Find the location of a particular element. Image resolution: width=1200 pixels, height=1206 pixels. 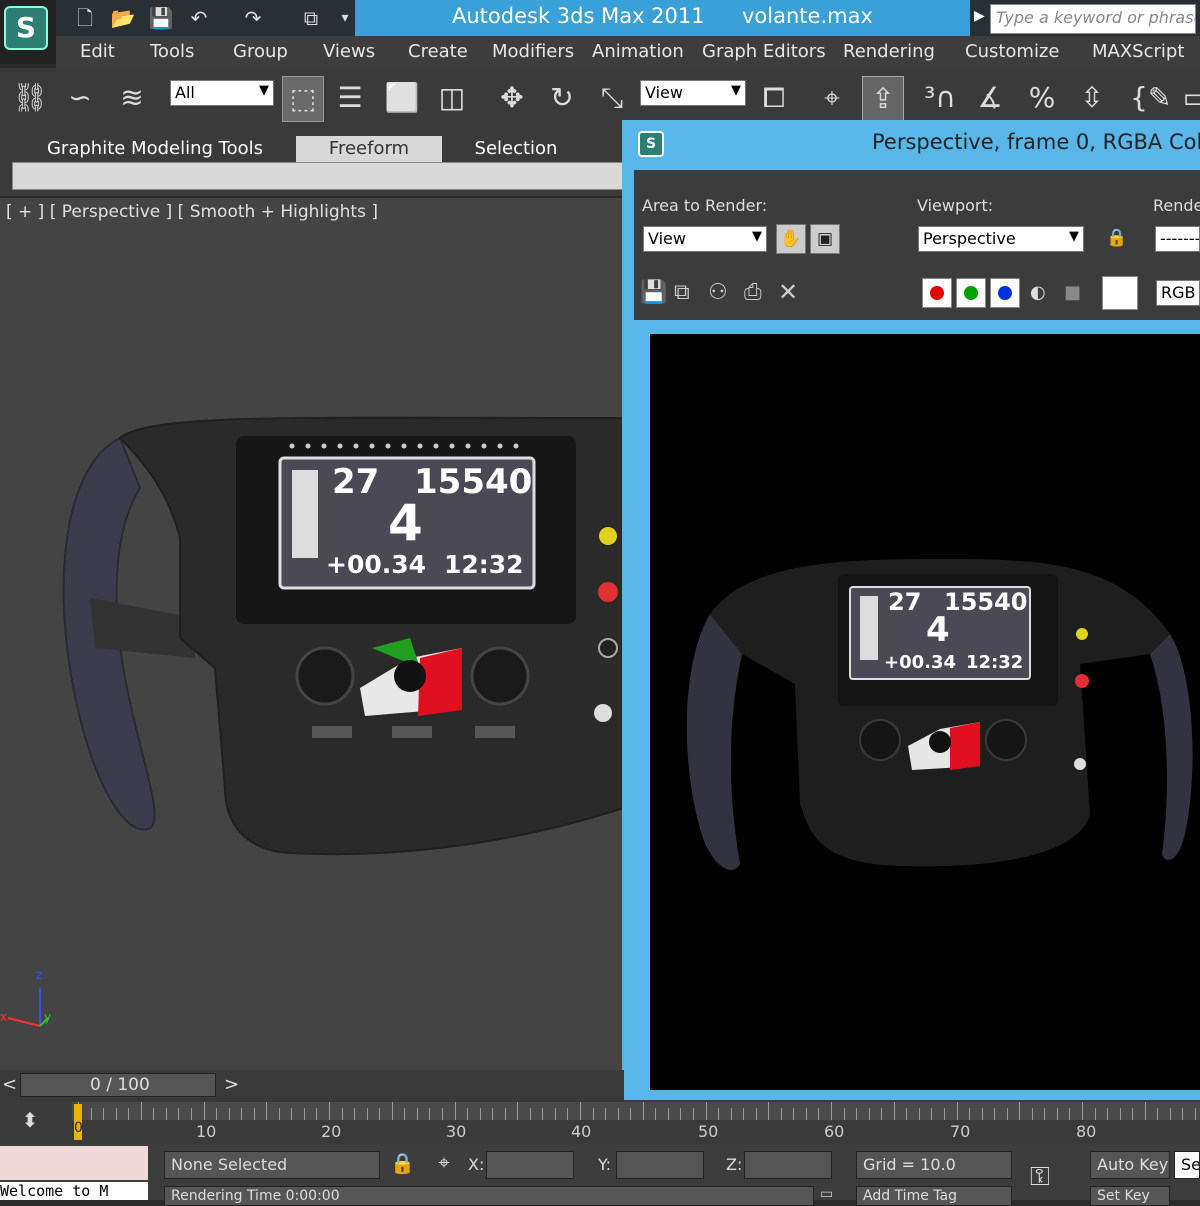

menu-modifiers: Modifiers is located at coordinates (533, 51).